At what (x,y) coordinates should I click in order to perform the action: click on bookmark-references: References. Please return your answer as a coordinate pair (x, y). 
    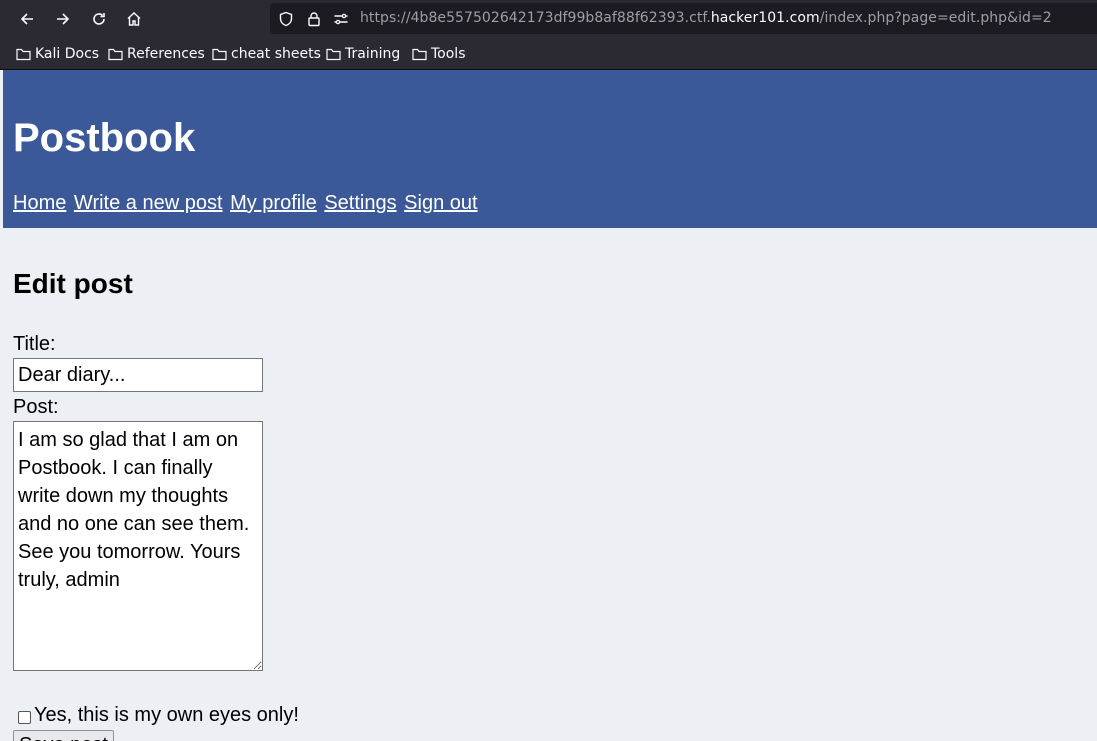
    Looking at the image, I should click on (156, 54).